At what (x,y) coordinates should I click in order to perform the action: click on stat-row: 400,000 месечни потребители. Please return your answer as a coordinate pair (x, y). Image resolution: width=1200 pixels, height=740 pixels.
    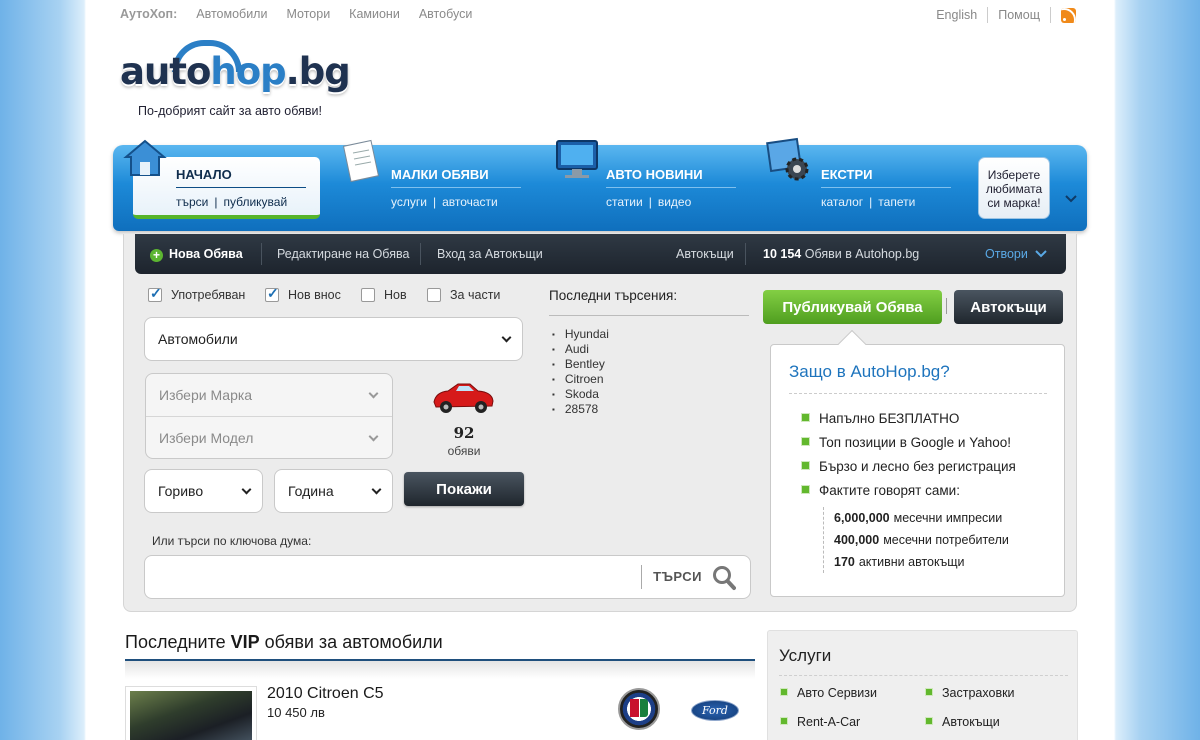
    Looking at the image, I should click on (921, 540).